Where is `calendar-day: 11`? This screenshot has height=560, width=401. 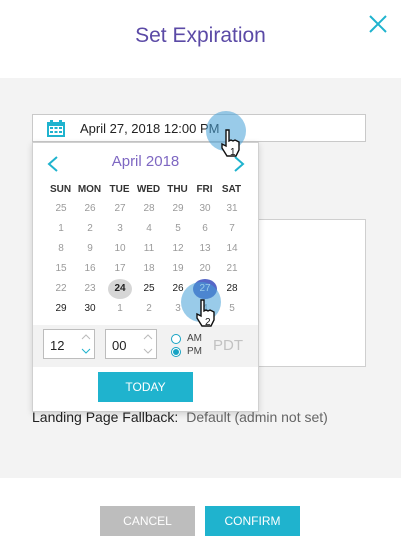
calendar-day: 11 is located at coordinates (149, 249).